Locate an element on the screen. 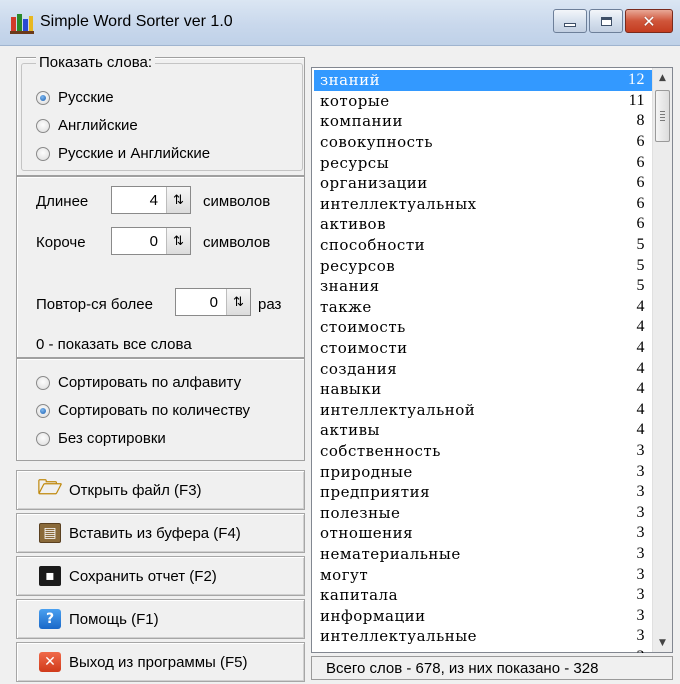 The image size is (680, 684). maximize-button is located at coordinates (606, 21).